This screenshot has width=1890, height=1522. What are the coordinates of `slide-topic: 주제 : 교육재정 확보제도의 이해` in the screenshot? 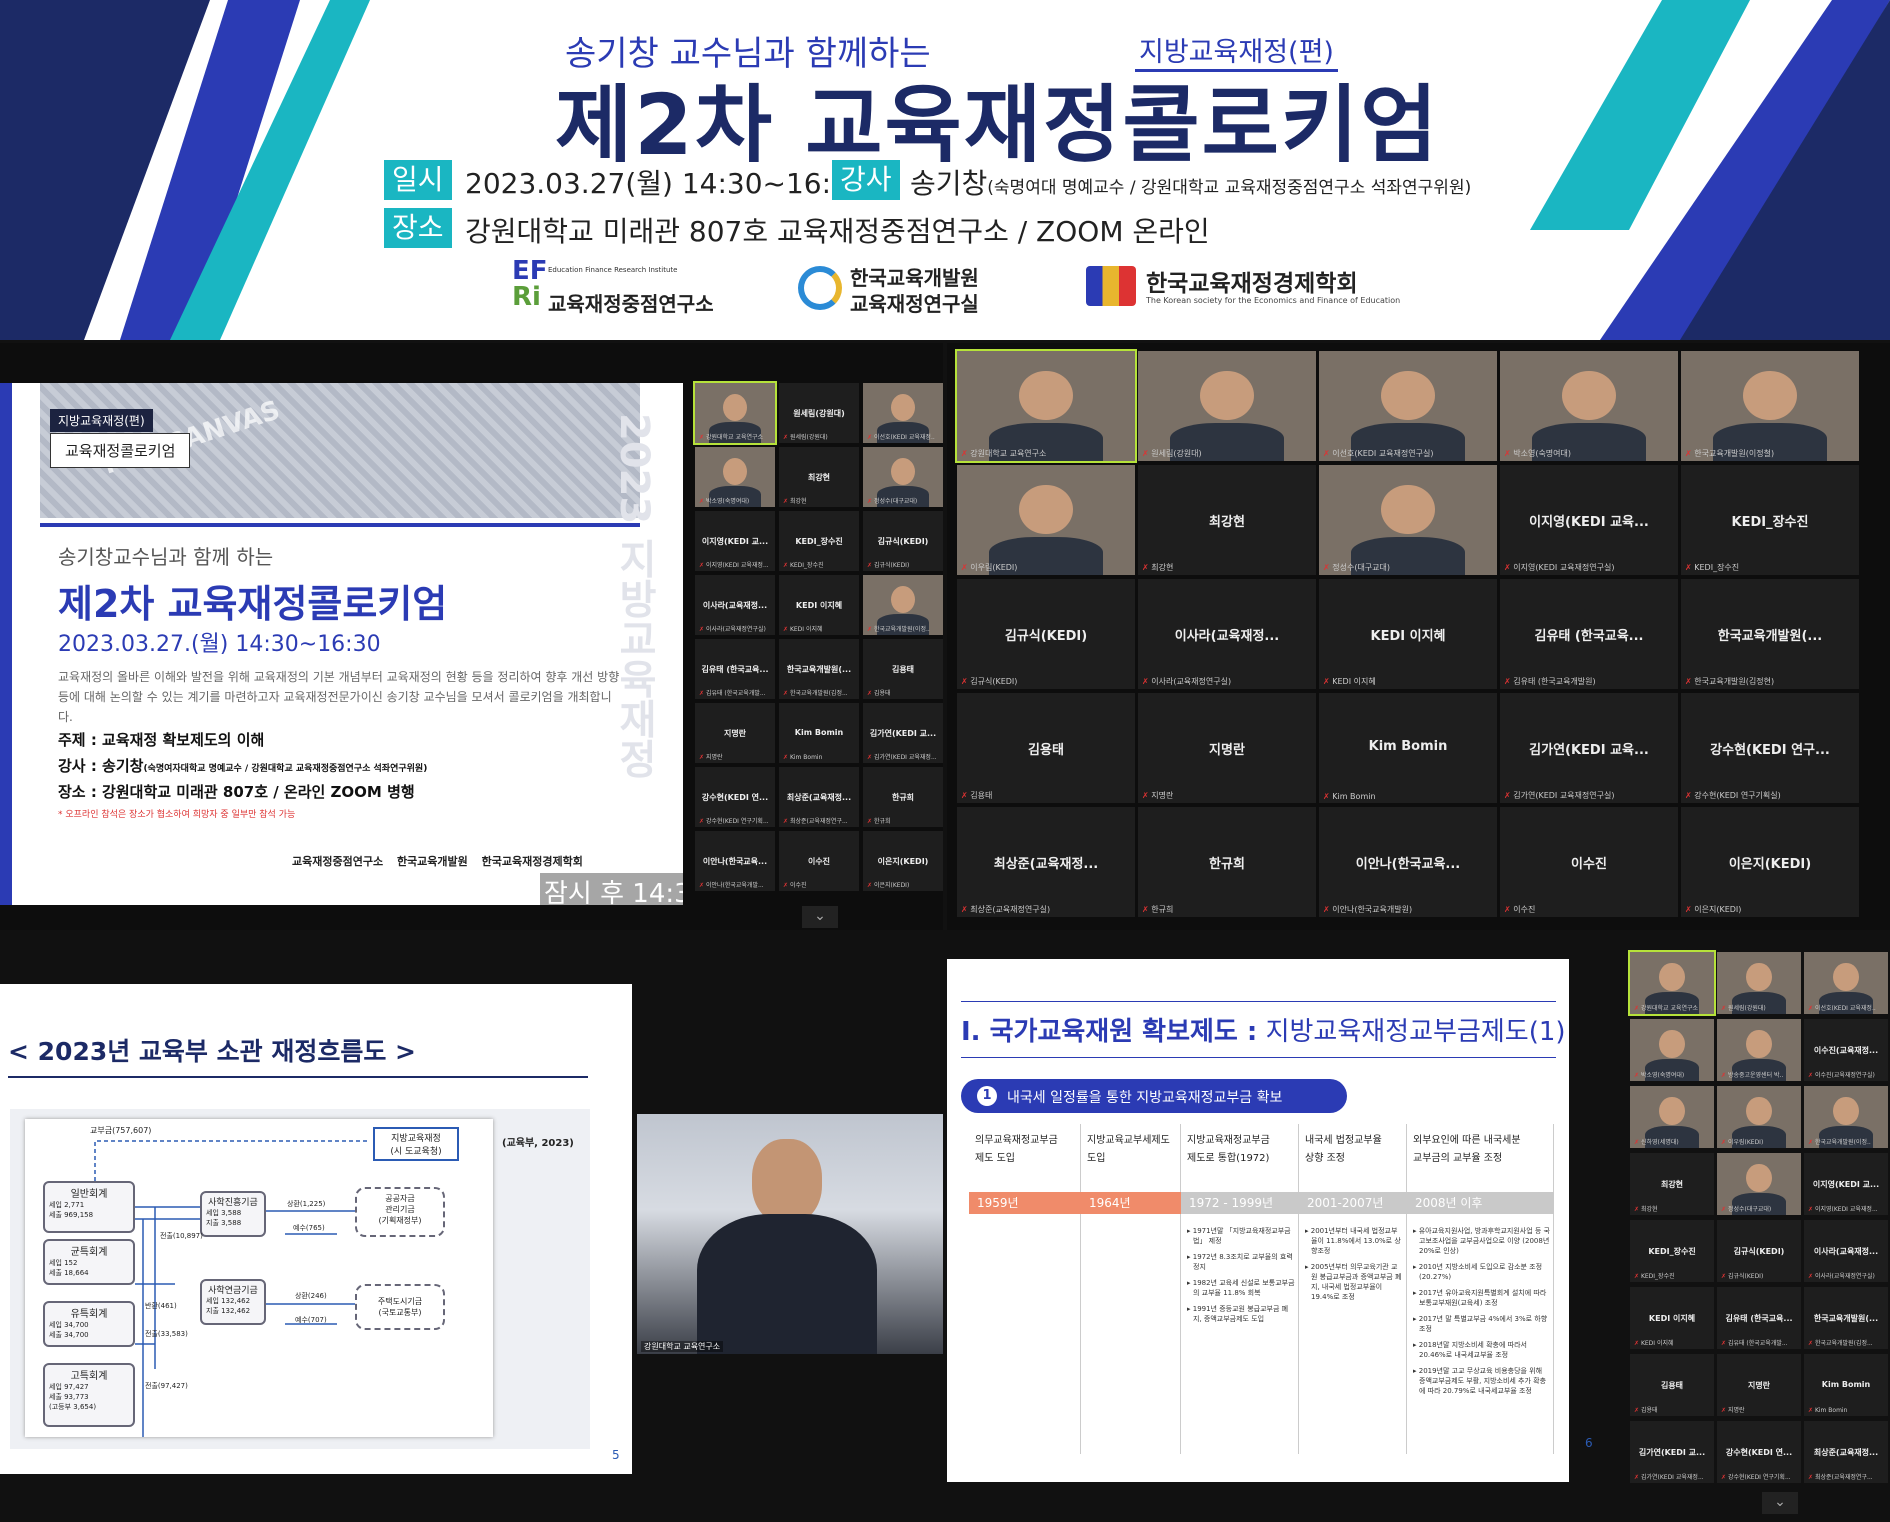 It's located at (161, 740).